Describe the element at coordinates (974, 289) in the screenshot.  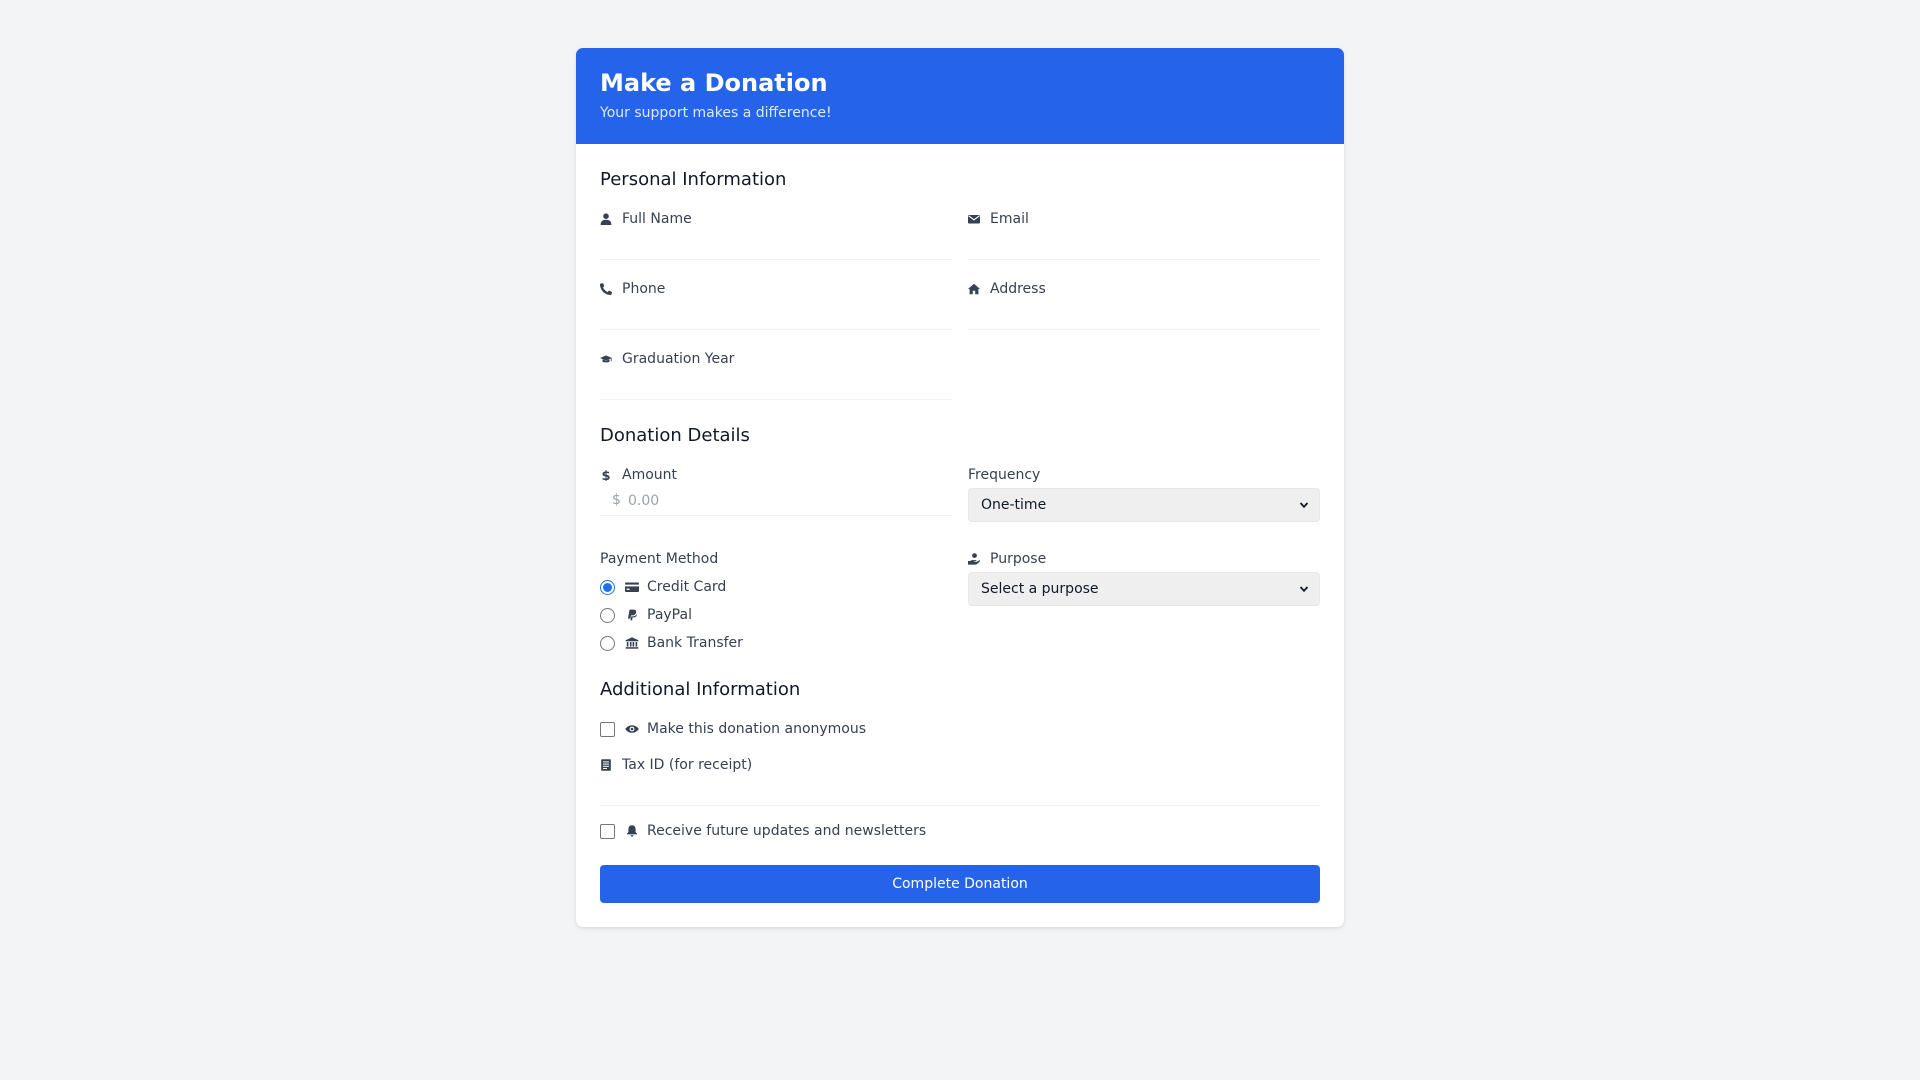
I see `home-icon` at that location.